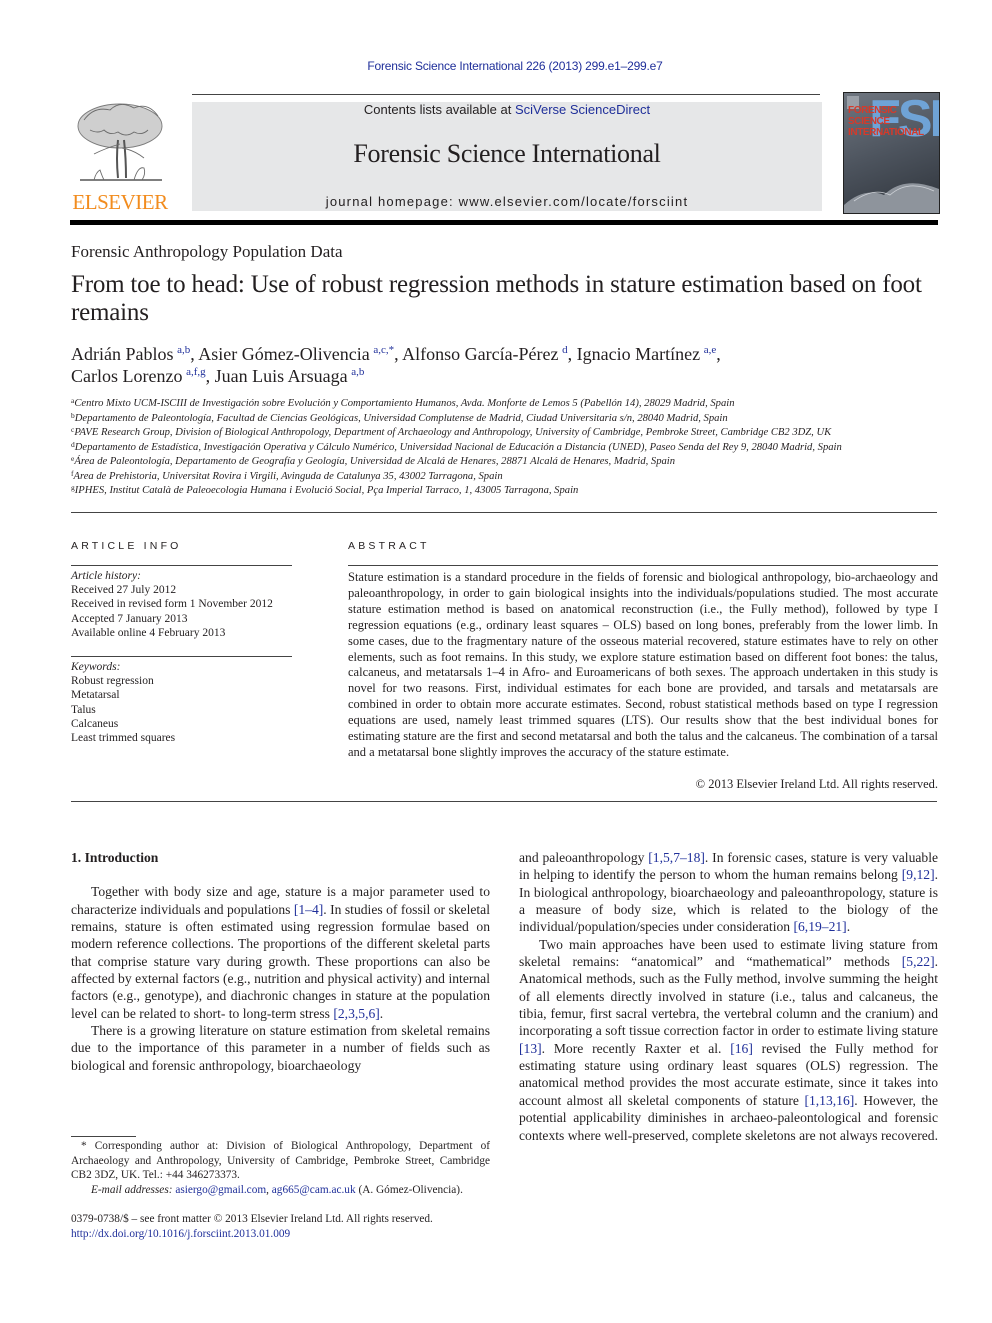  I want to click on citation-link: [2,3,5,6], so click(356, 1013).